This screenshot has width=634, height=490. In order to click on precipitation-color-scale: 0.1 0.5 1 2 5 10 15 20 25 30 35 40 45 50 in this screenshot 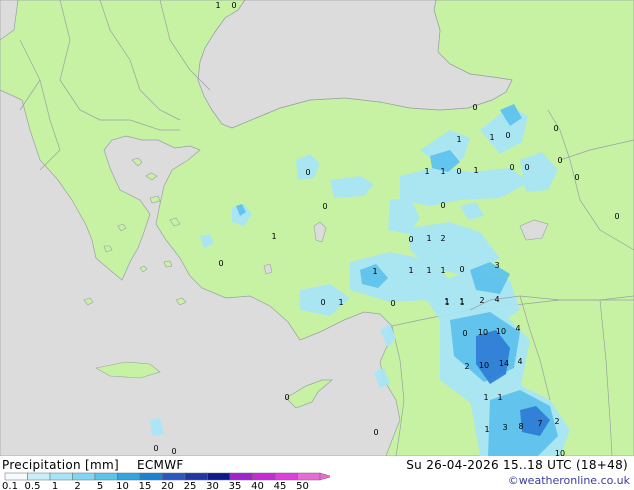, I will do `click(166, 481)`.